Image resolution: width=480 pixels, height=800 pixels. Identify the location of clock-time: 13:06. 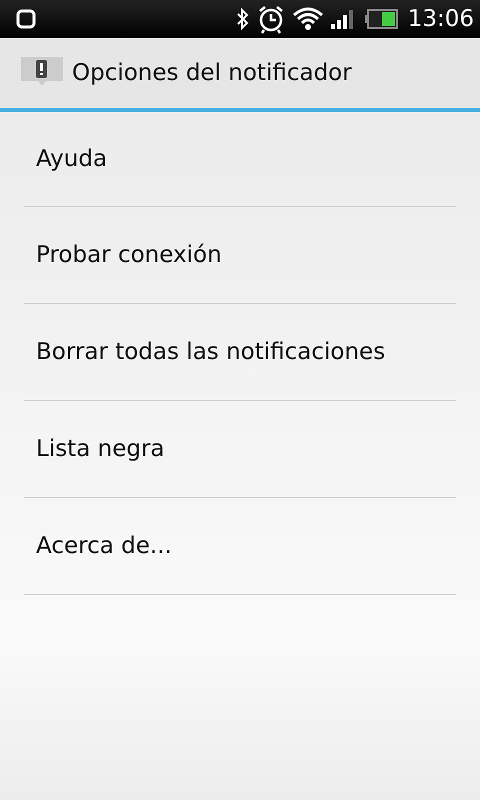
(441, 19).